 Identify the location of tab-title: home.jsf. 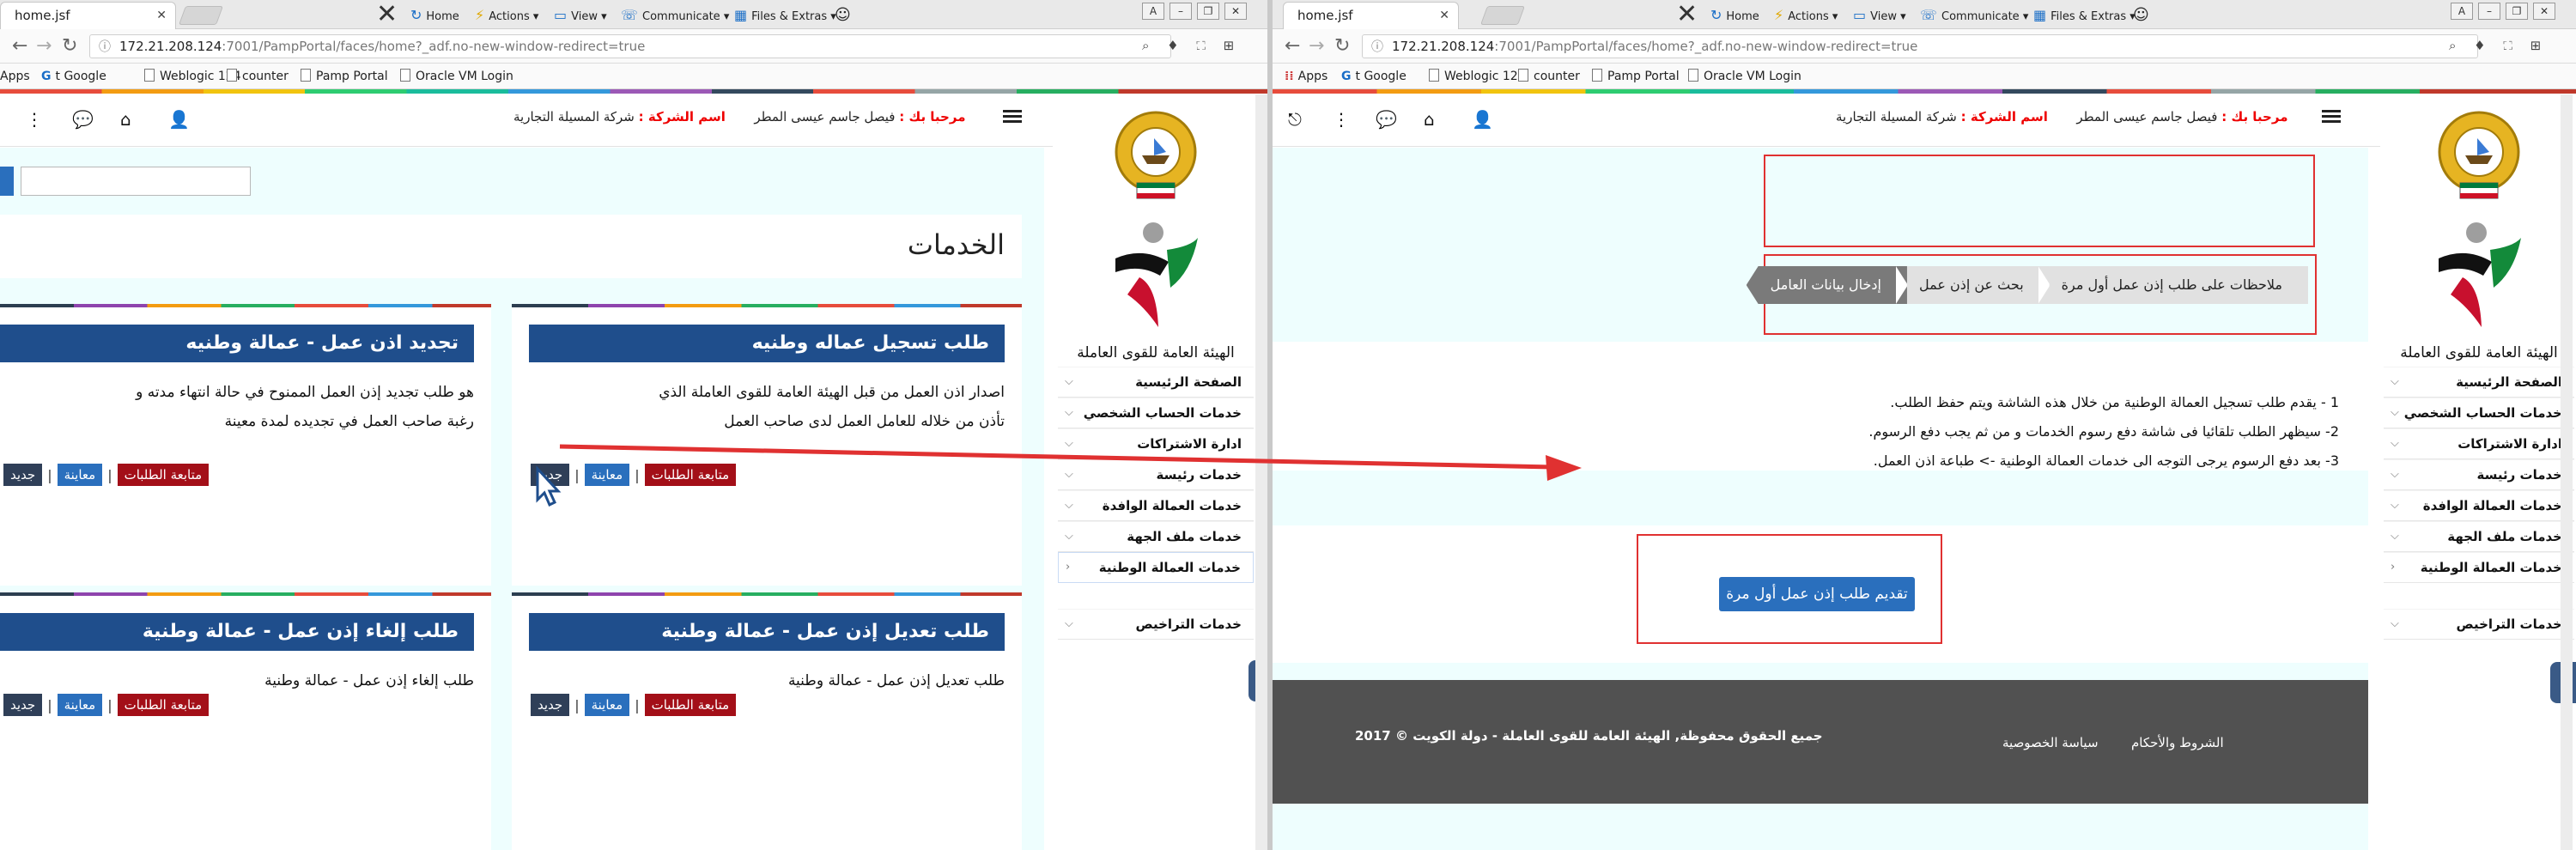
(42, 16).